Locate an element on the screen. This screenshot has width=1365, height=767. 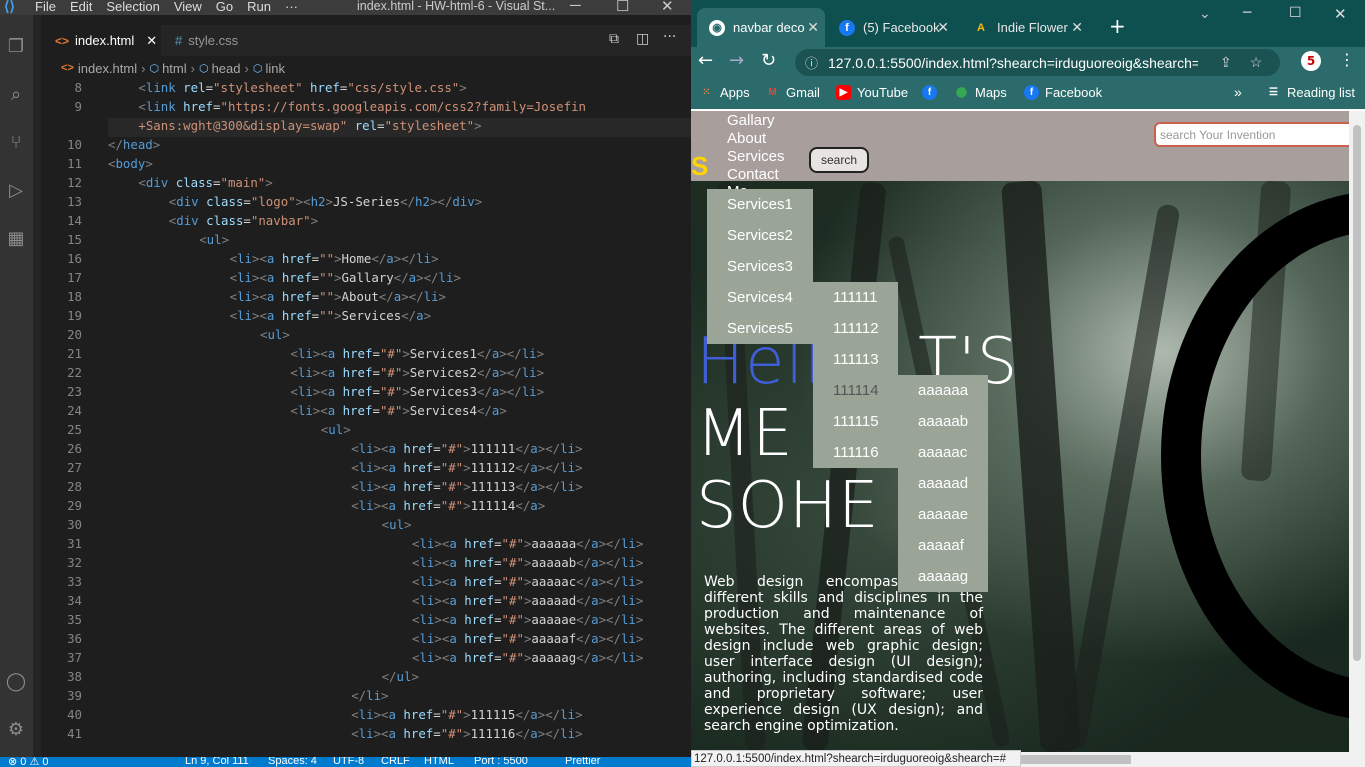
split-editor-icon: ◫ is located at coordinates (642, 39).